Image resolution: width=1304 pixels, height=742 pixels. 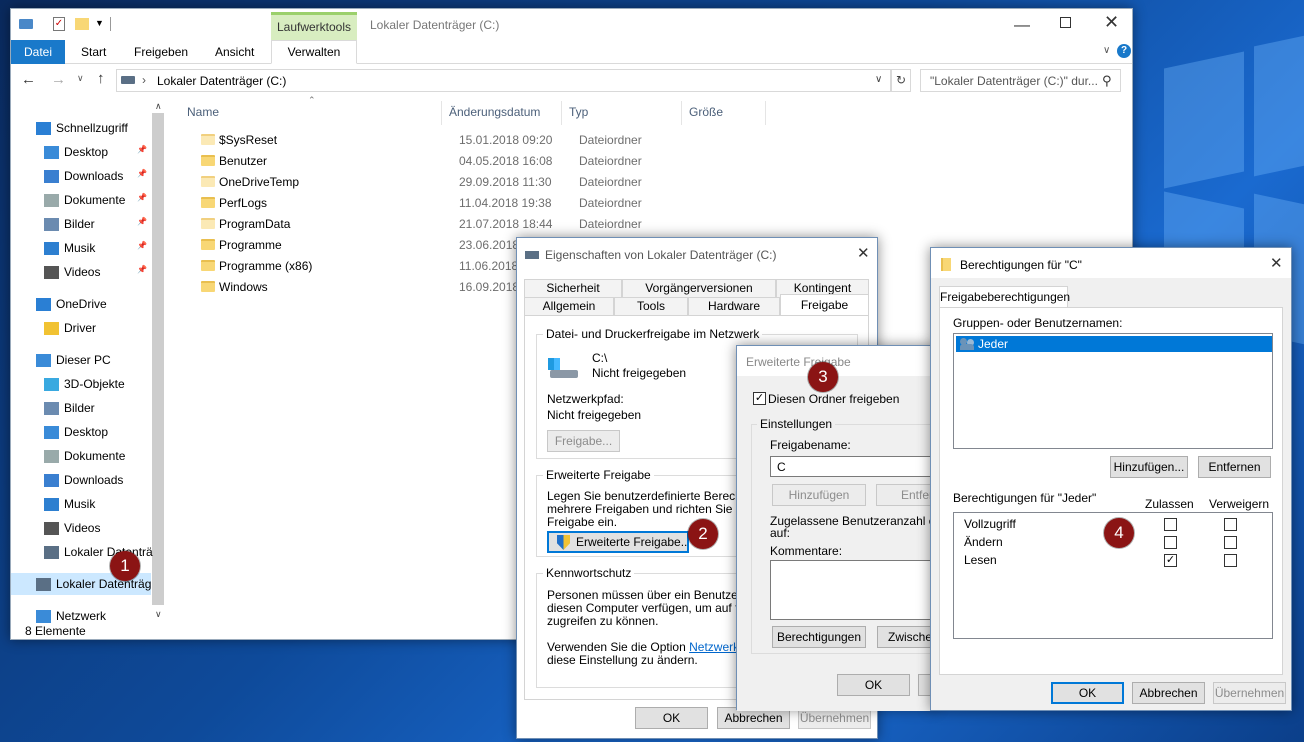 I want to click on search-icon: ⚲, so click(x=1107, y=81).